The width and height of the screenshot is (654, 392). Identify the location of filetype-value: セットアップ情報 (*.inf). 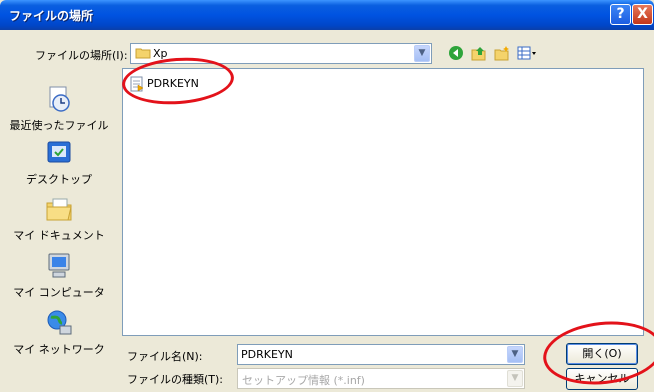
(303, 380).